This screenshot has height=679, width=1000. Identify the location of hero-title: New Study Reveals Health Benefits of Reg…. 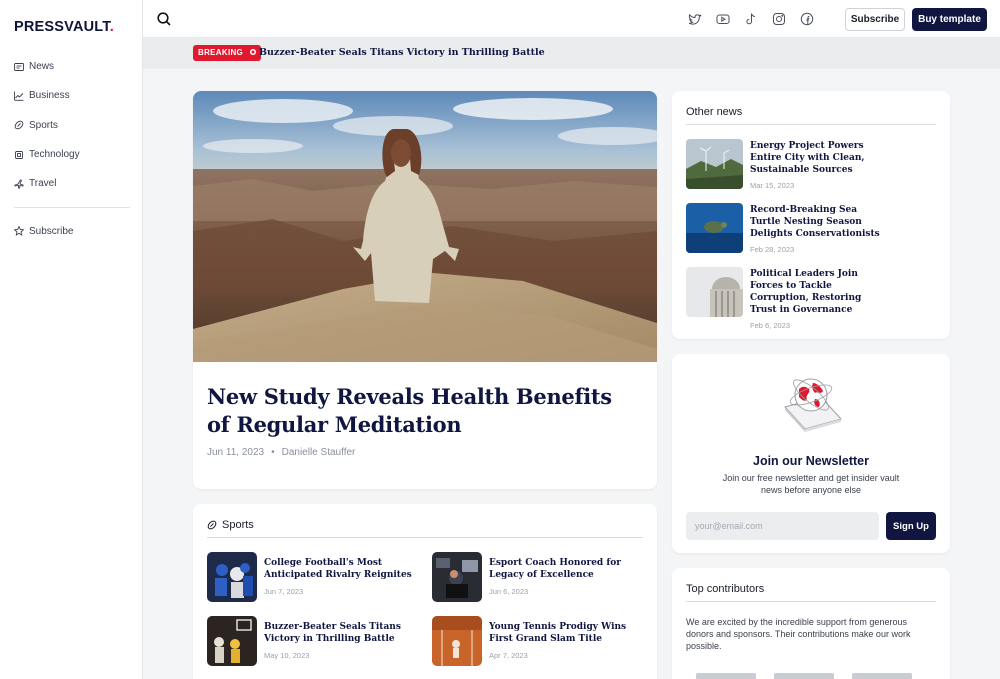
(417, 411).